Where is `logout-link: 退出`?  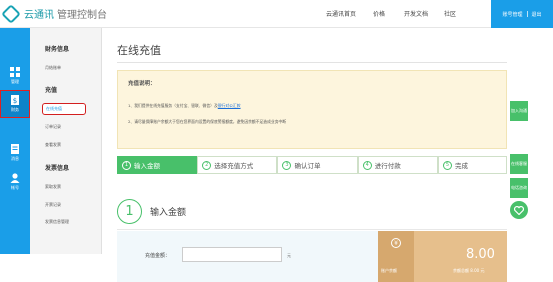 logout-link: 退出 is located at coordinates (537, 14).